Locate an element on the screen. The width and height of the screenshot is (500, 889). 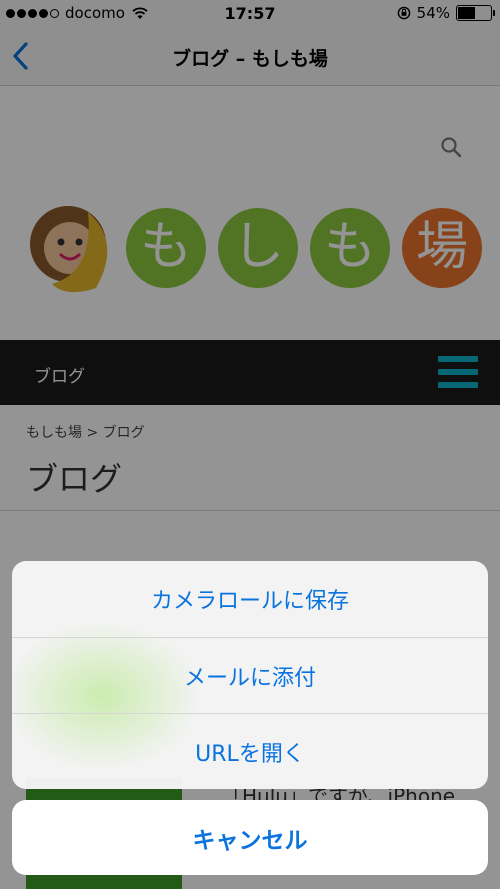
open-url-button: URLを開く is located at coordinates (250, 751).